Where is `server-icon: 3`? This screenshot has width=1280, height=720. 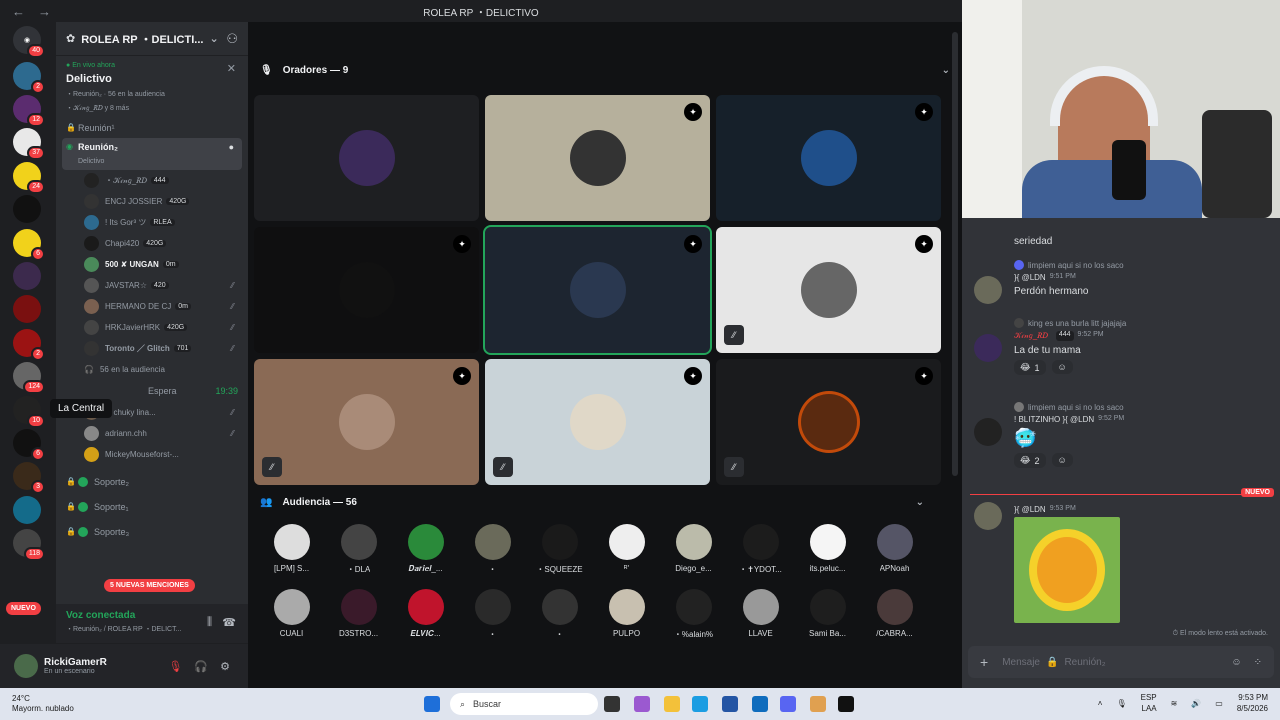 server-icon: 3 is located at coordinates (29, 478).